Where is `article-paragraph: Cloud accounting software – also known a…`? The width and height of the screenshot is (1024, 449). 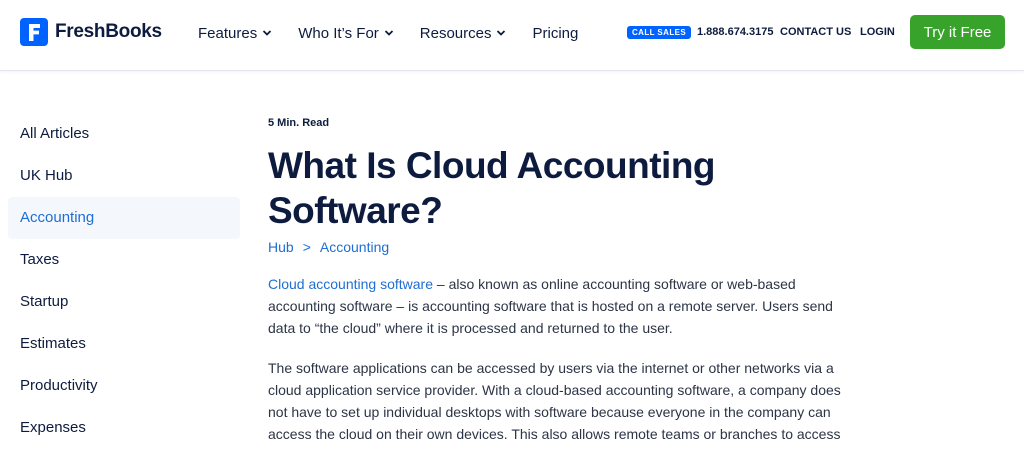
article-paragraph: Cloud accounting software – also known a… is located at coordinates (563, 306).